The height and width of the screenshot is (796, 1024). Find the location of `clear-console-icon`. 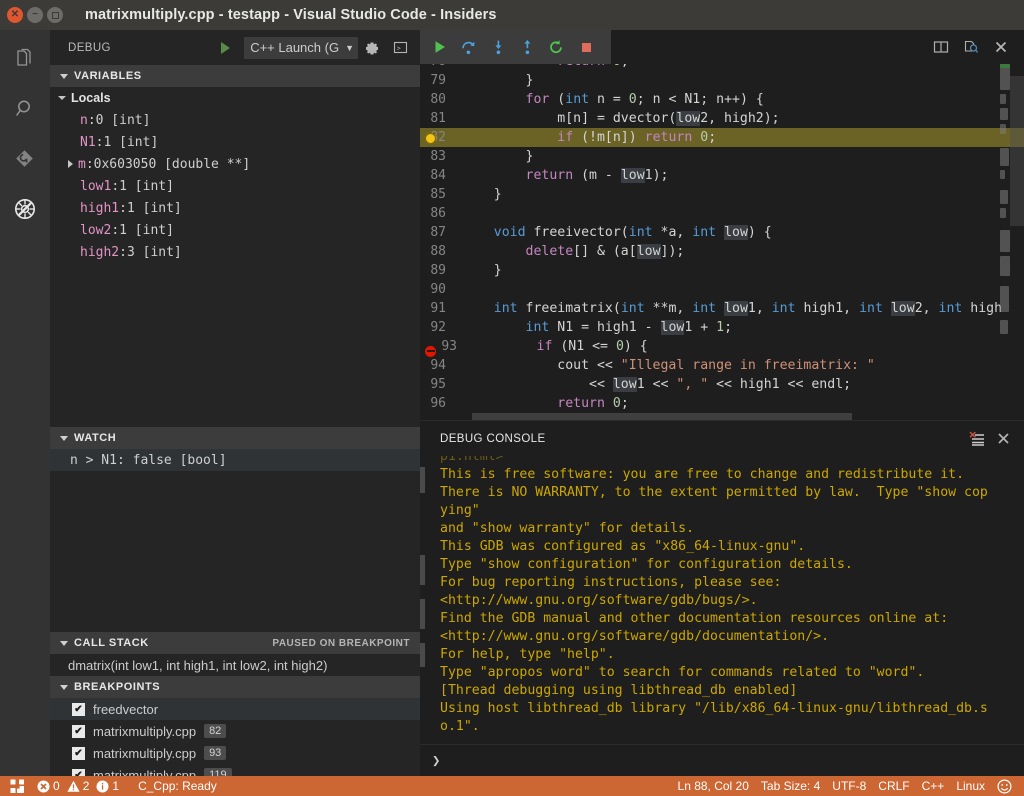

clear-console-icon is located at coordinates (977, 439).